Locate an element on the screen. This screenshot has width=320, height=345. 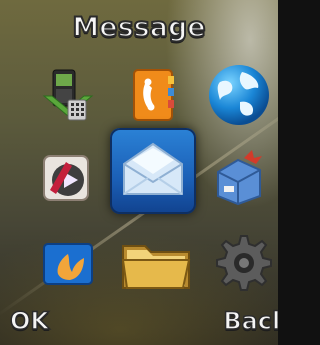
message-icon is located at coordinates (153, 173).